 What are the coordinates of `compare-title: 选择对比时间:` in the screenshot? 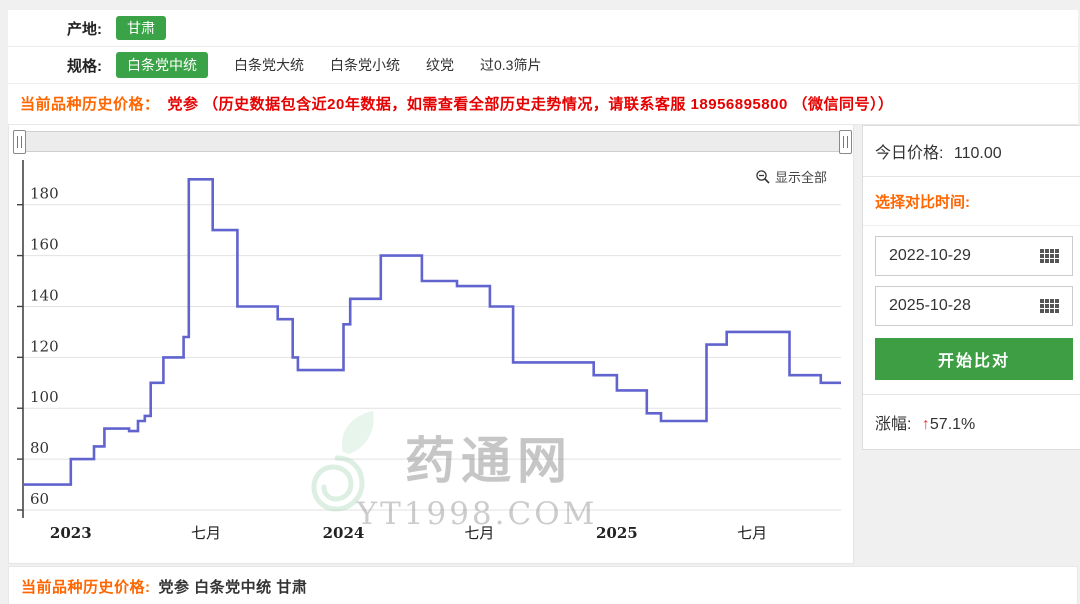 It's located at (971, 201).